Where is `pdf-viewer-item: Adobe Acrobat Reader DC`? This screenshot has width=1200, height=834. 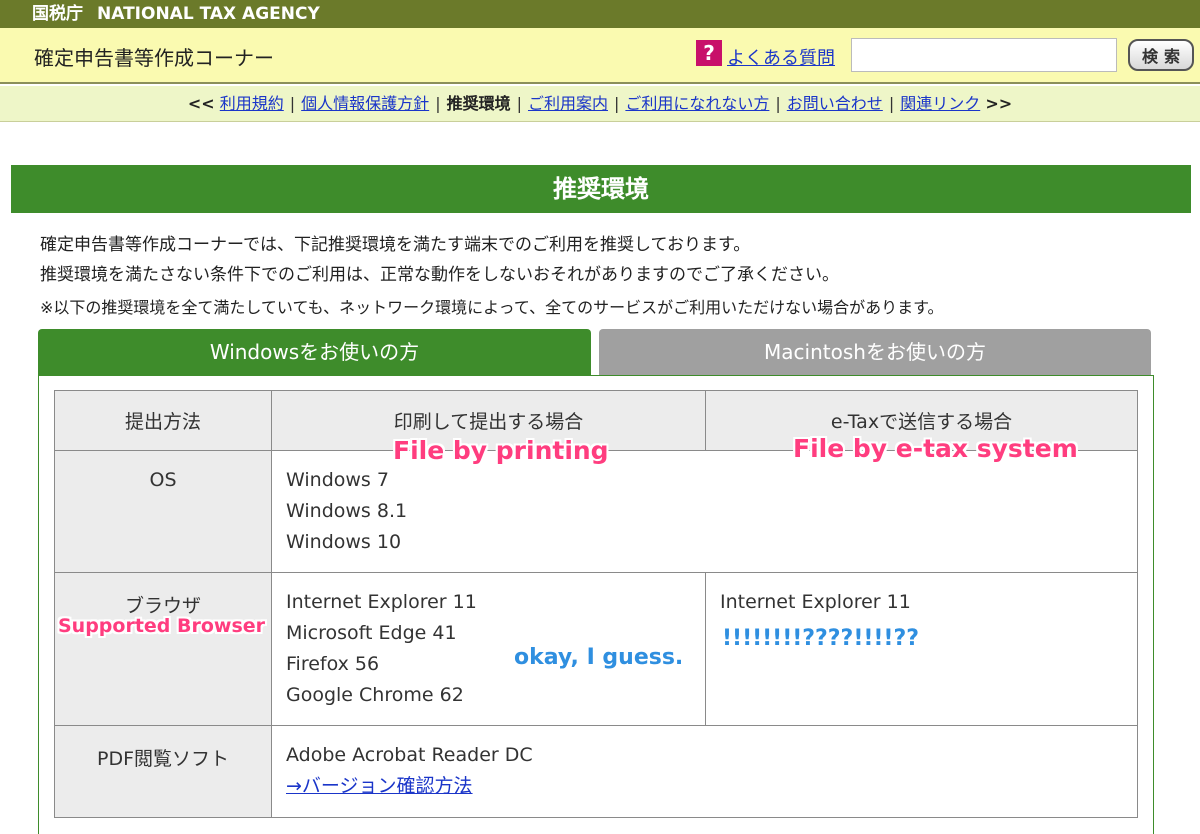 pdf-viewer-item: Adobe Acrobat Reader DC is located at coordinates (409, 755).